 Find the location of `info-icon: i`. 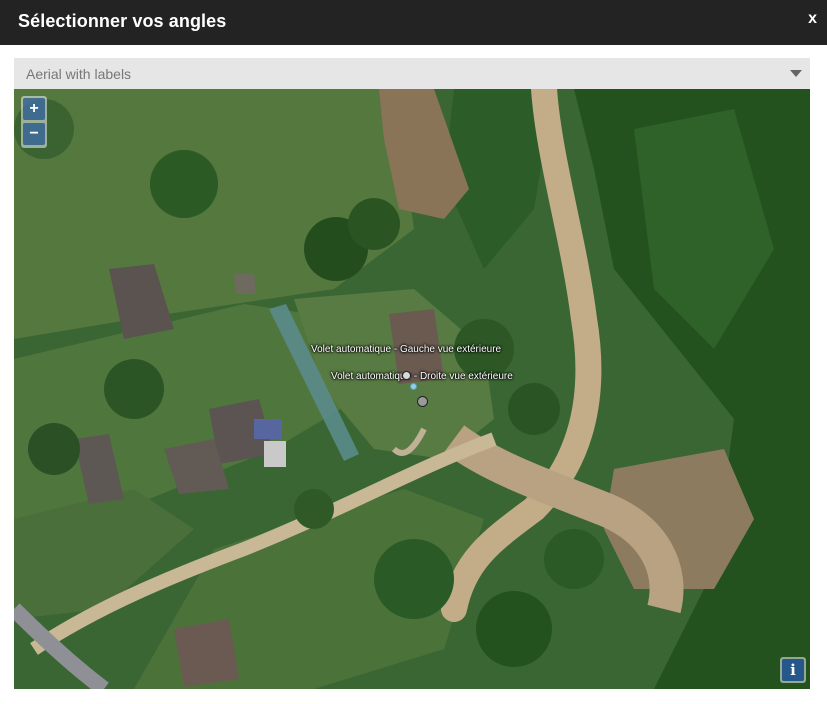

info-icon: i is located at coordinates (793, 670).